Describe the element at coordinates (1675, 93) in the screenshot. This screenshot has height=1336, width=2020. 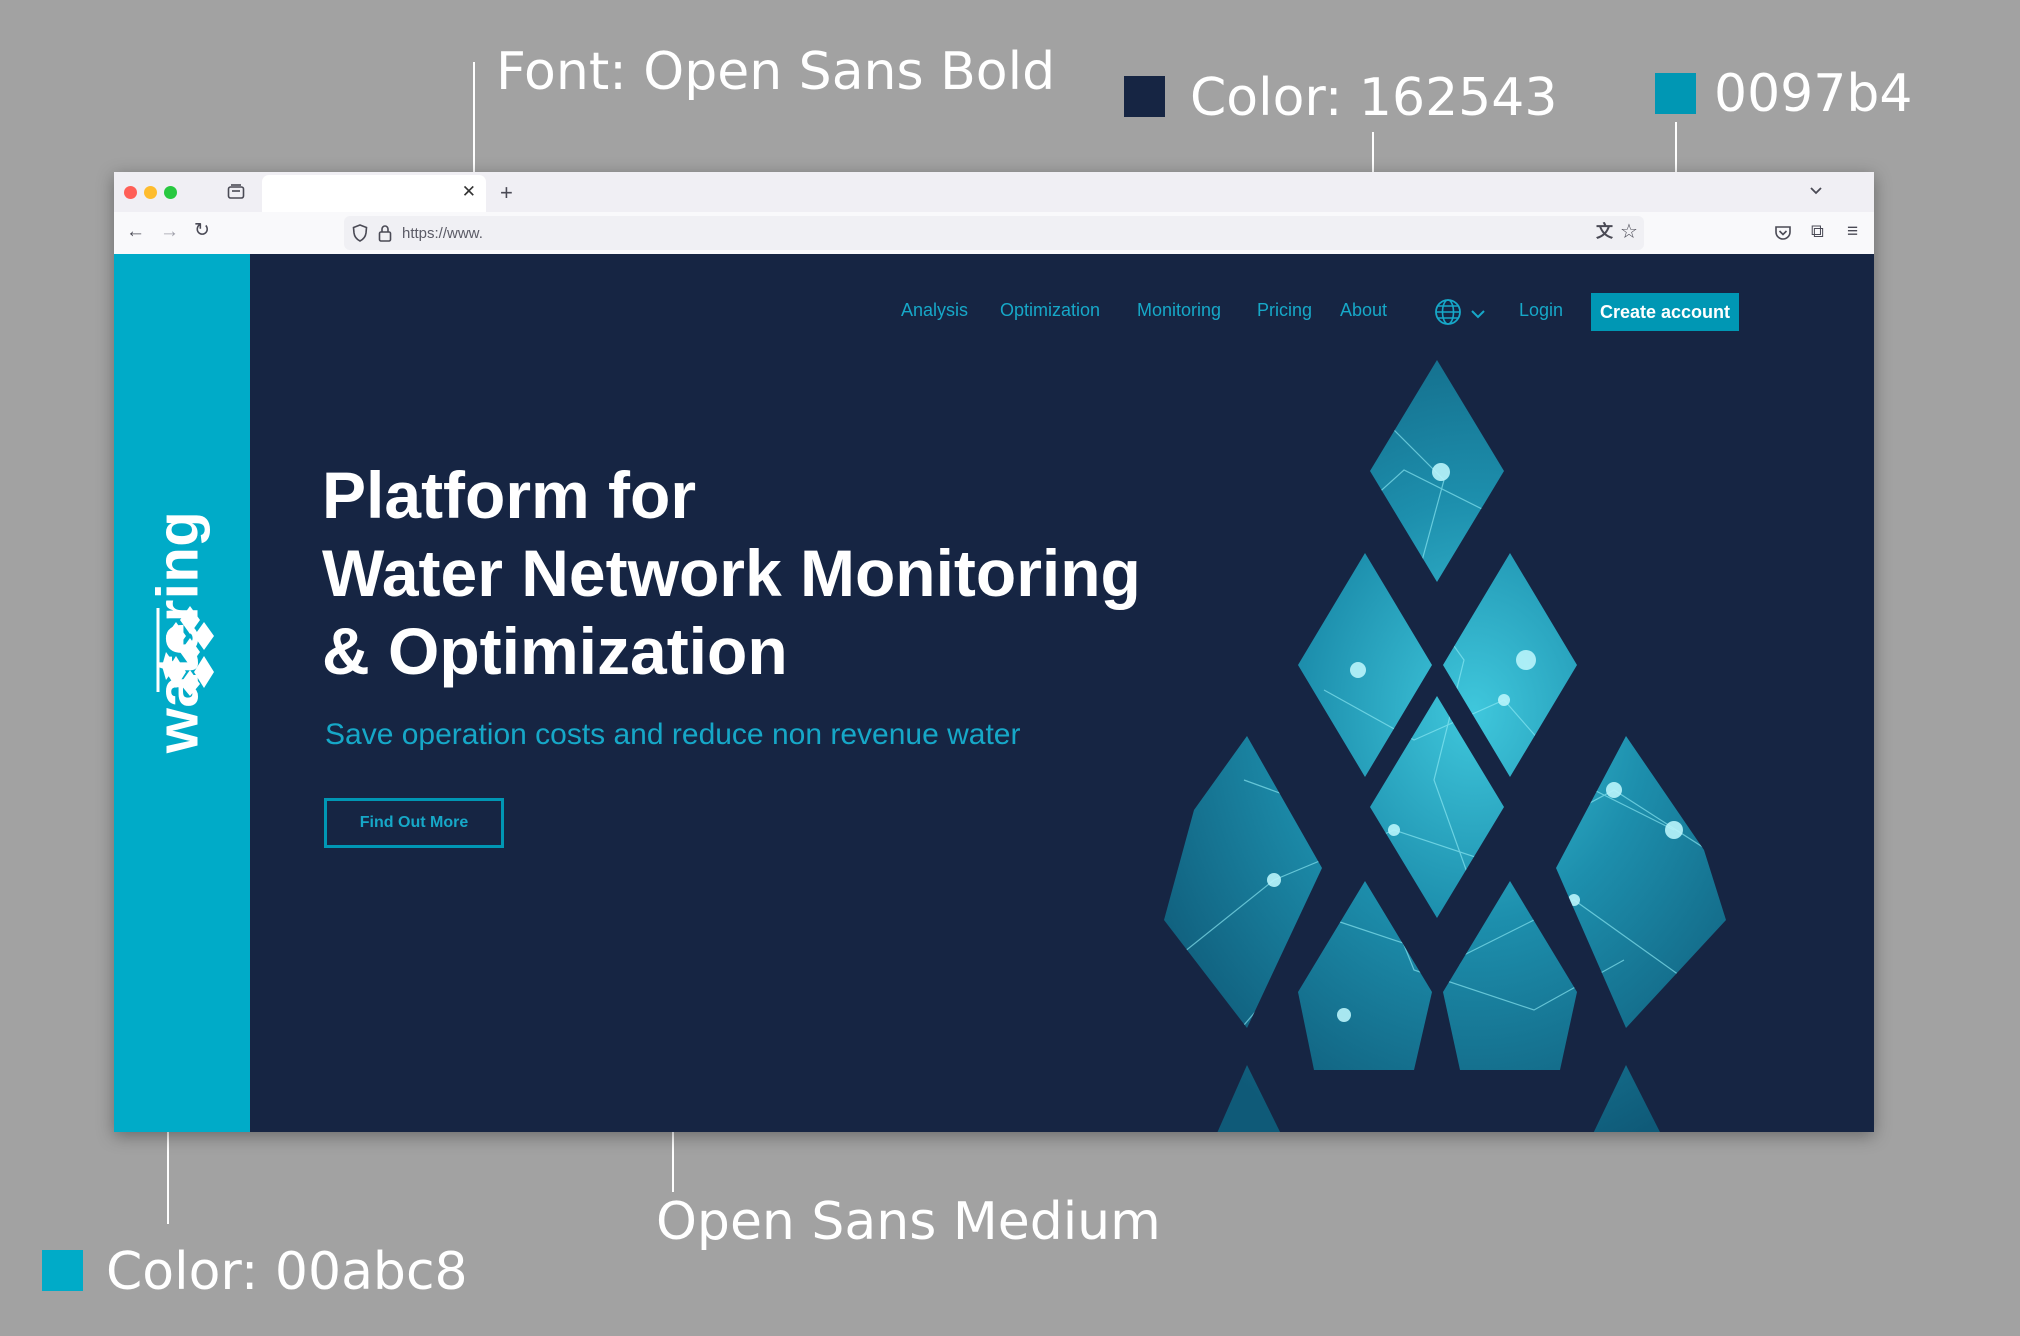
I see `swatch-button` at that location.